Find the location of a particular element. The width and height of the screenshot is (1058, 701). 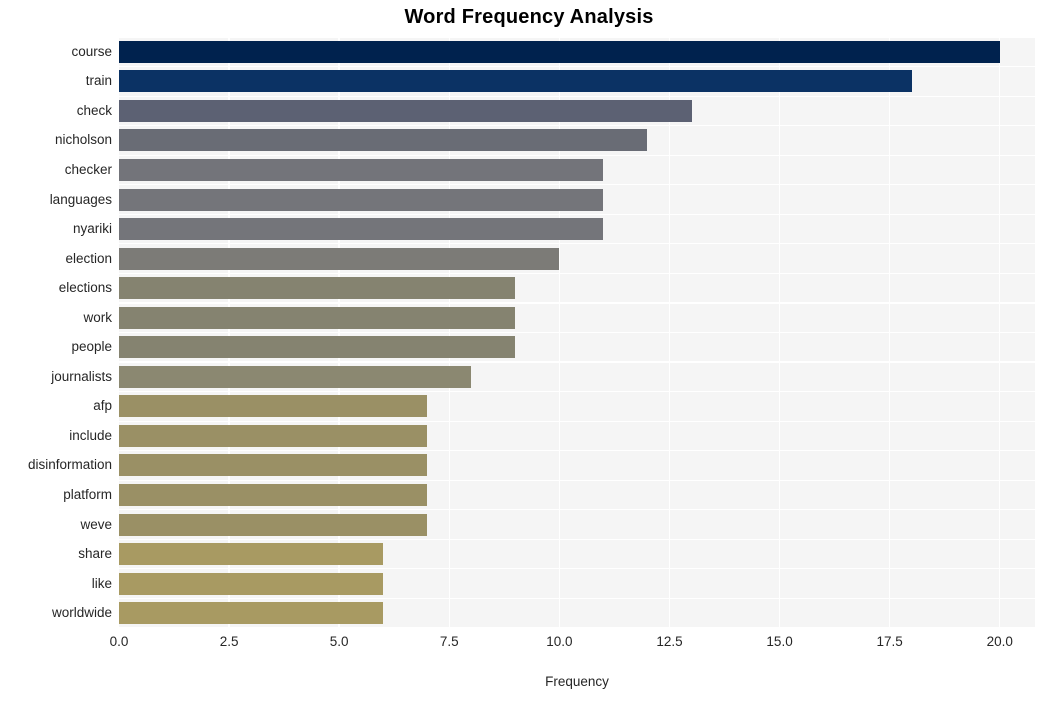

y-tick-label: share is located at coordinates (95, 554).